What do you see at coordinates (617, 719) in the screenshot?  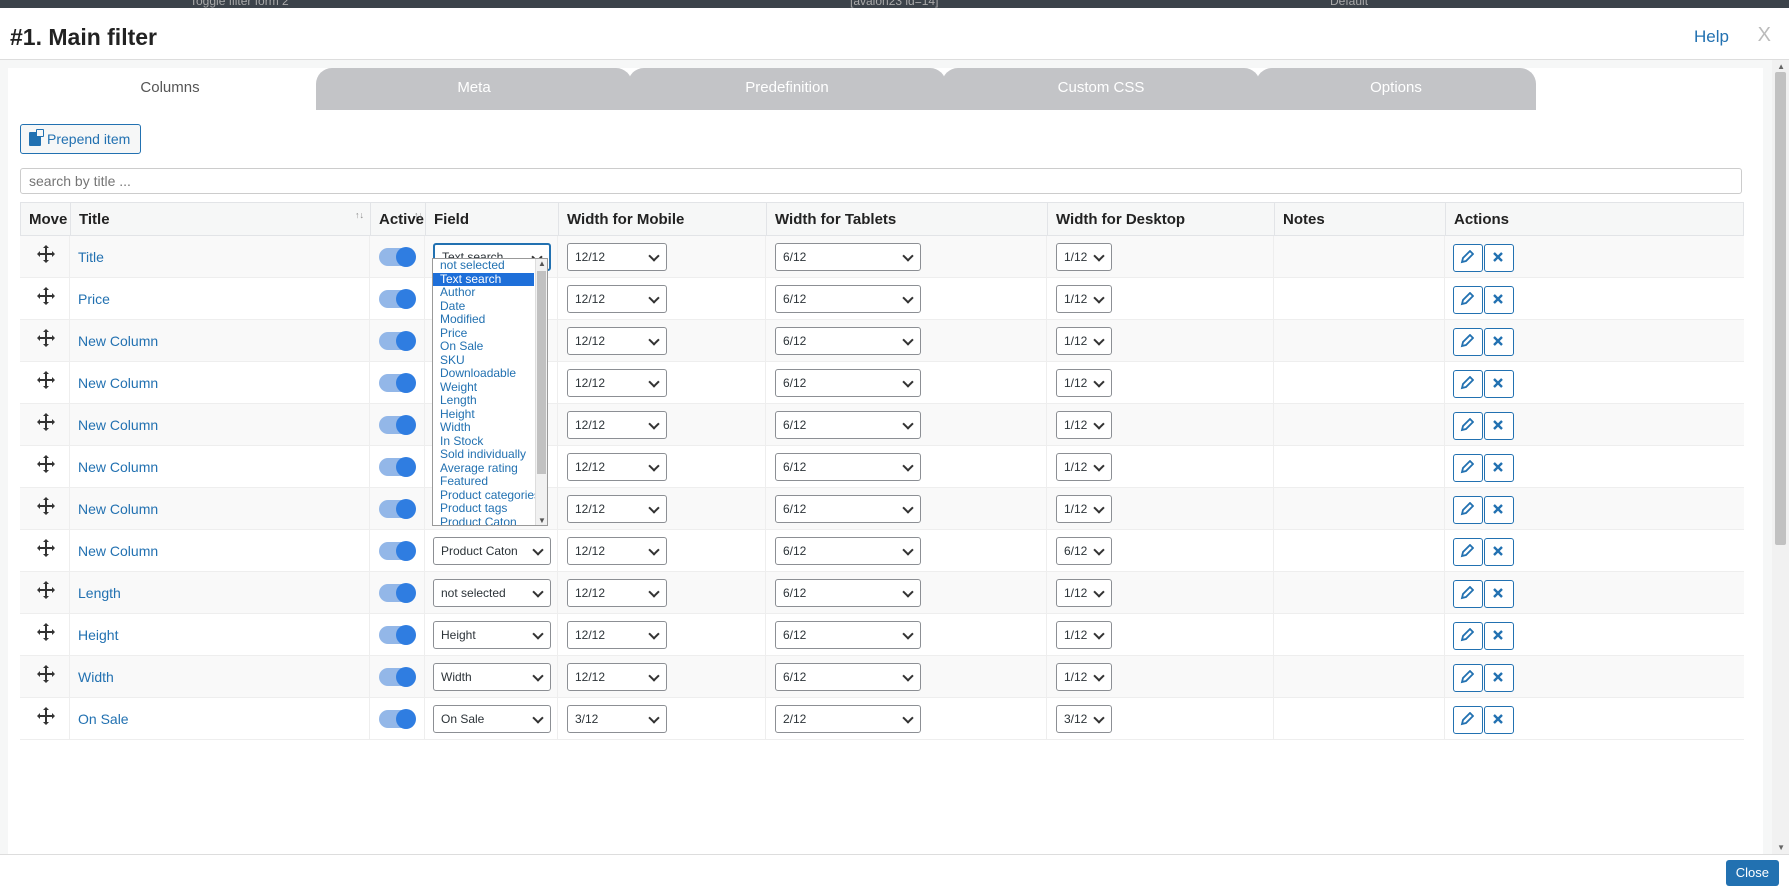 I see `mobile-width-select: 3/12` at bounding box center [617, 719].